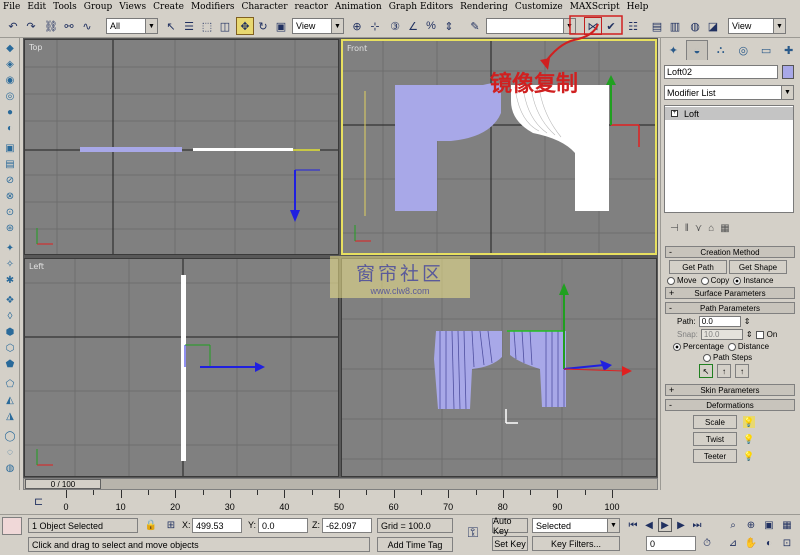 The width and height of the screenshot is (800, 555). What do you see at coordinates (10, 332) in the screenshot?
I see `reactor-tool-icon: ⬢` at bounding box center [10, 332].